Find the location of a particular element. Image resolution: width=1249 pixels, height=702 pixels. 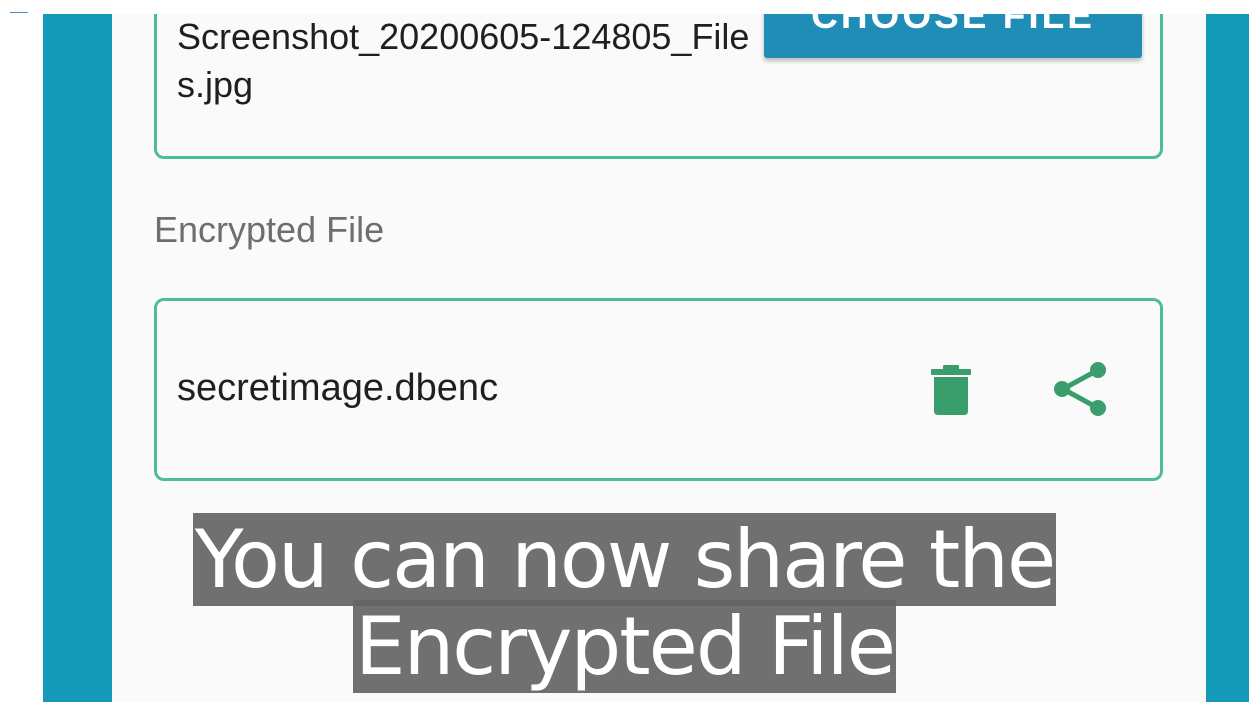

trash-icon is located at coordinates (951, 390).